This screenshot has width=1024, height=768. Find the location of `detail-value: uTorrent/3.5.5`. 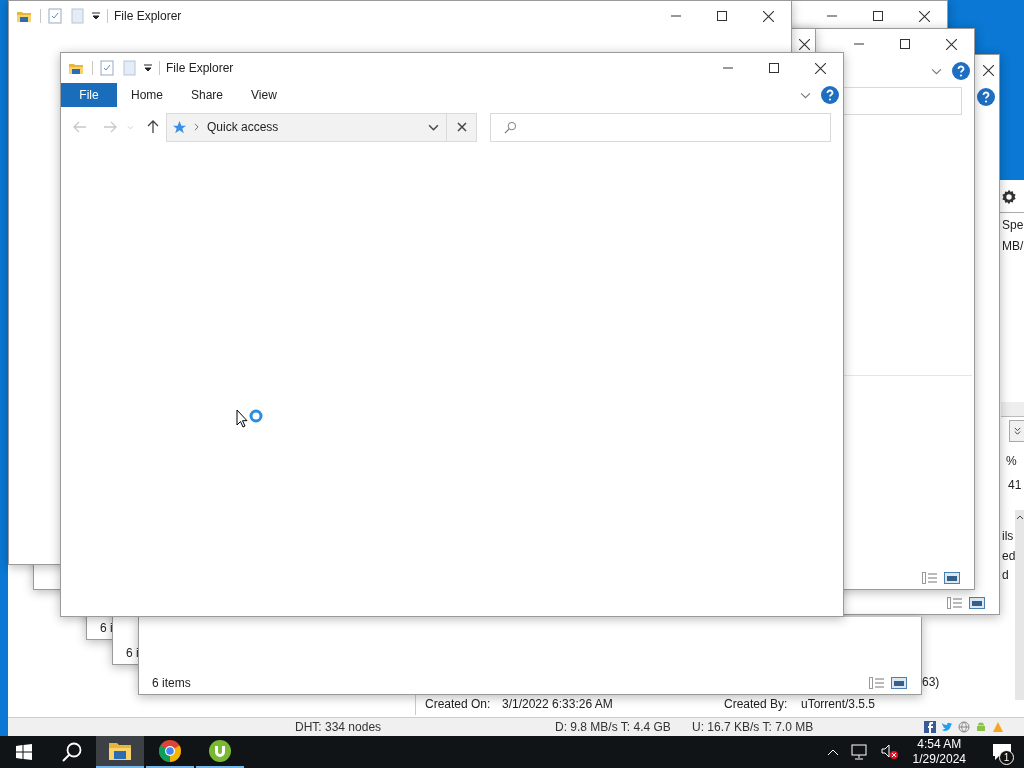

detail-value: uTorrent/3.5.5 is located at coordinates (839, 704).